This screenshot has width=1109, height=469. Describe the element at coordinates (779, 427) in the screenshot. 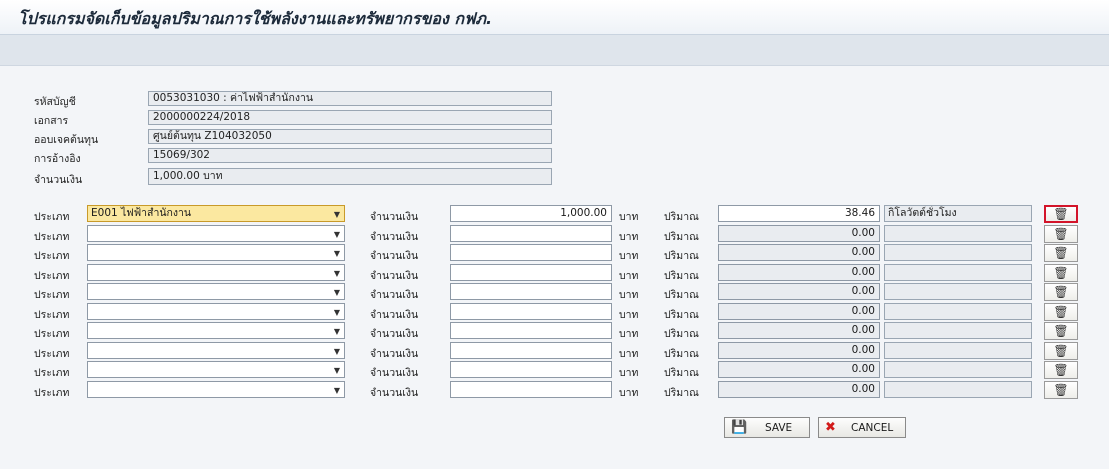

I see `save-button-label: SAVE` at that location.